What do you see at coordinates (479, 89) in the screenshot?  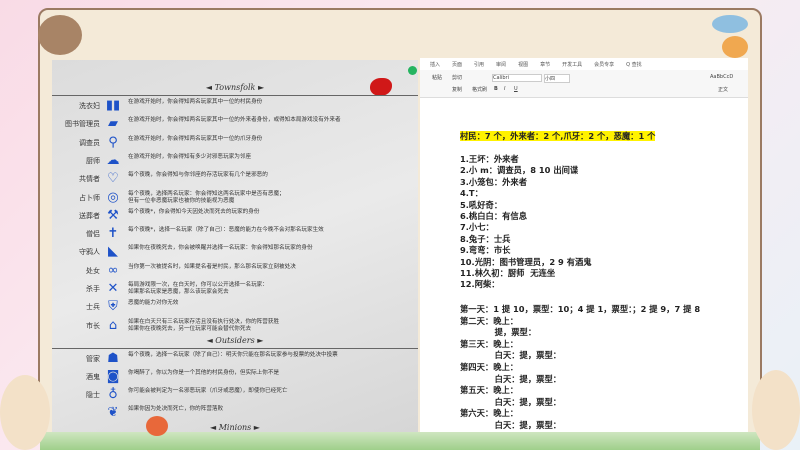 I see `format-painter-button: 格式刷` at bounding box center [479, 89].